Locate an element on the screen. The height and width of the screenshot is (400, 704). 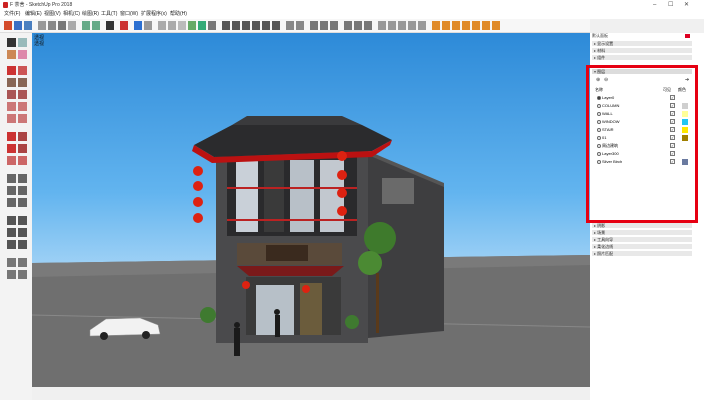
menu-extensions: 扩展程序(x) is located at coordinates (154, 14).